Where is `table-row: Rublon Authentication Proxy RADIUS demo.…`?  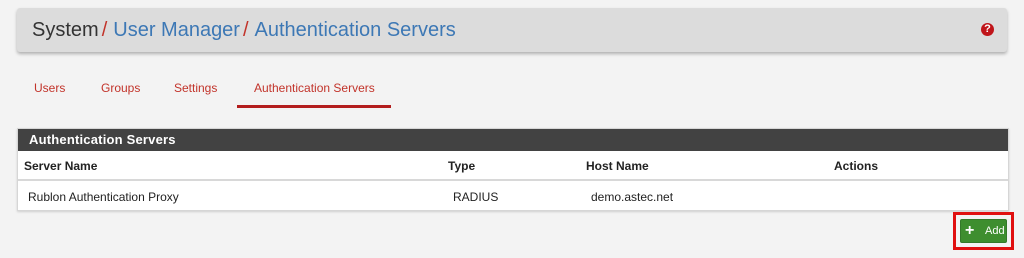
table-row: Rublon Authentication Proxy RADIUS demo.… is located at coordinates (513, 195).